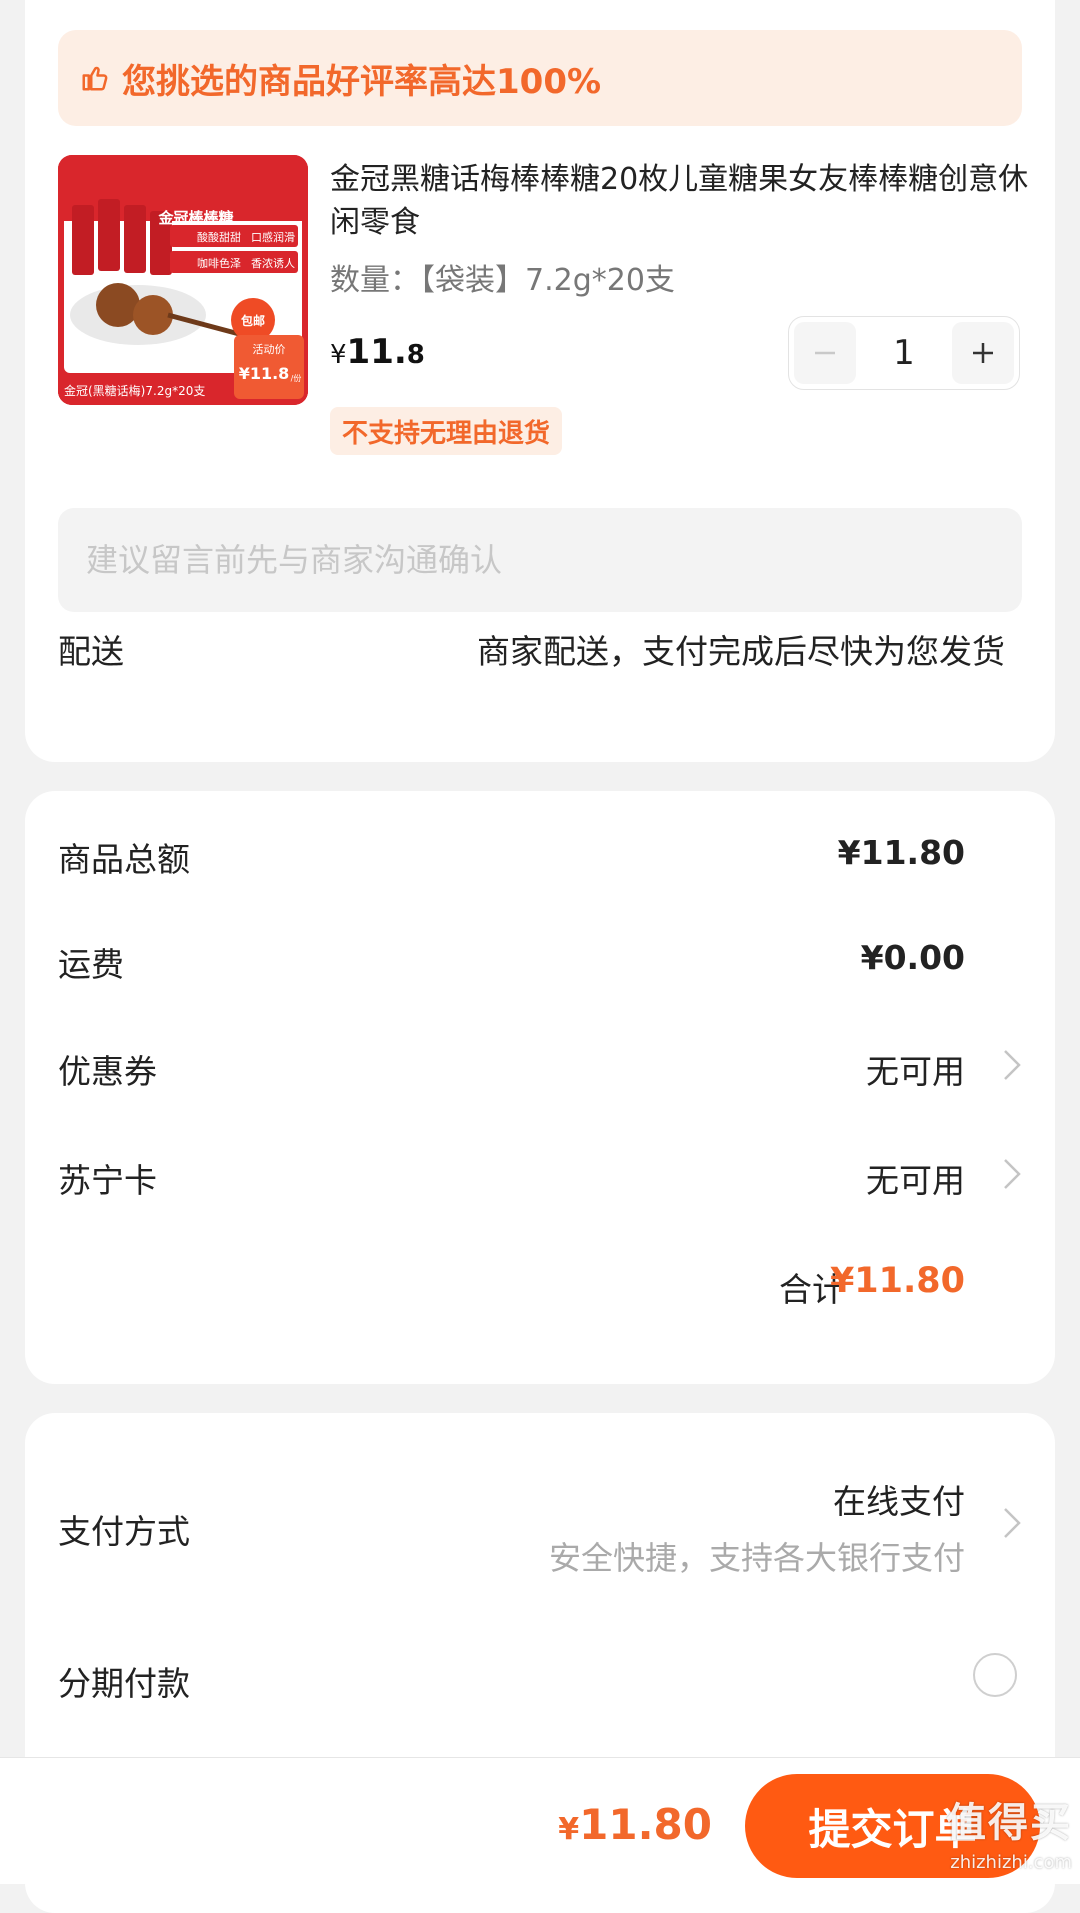  What do you see at coordinates (540, 1820) in the screenshot?
I see `bottom-bar: ¥11.80 提交订单` at bounding box center [540, 1820].